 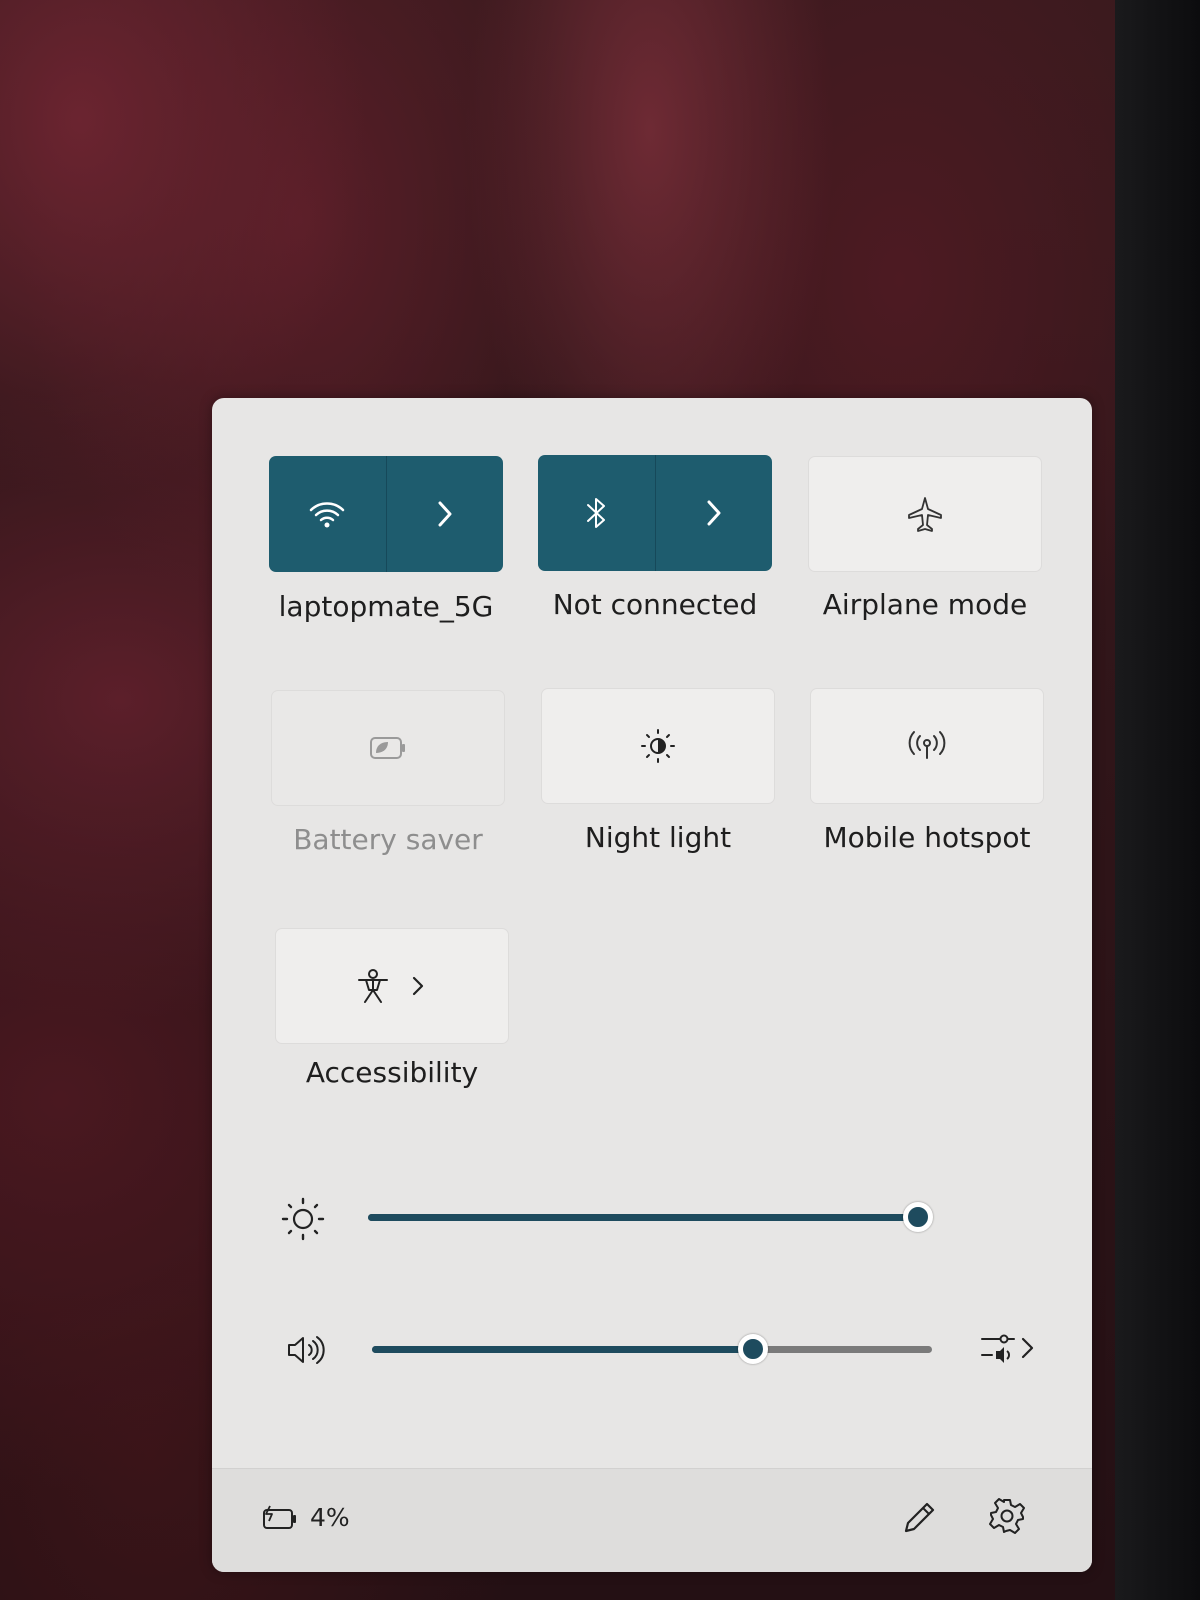 I want to click on battery-saver-label: Battery saver, so click(x=388, y=839).